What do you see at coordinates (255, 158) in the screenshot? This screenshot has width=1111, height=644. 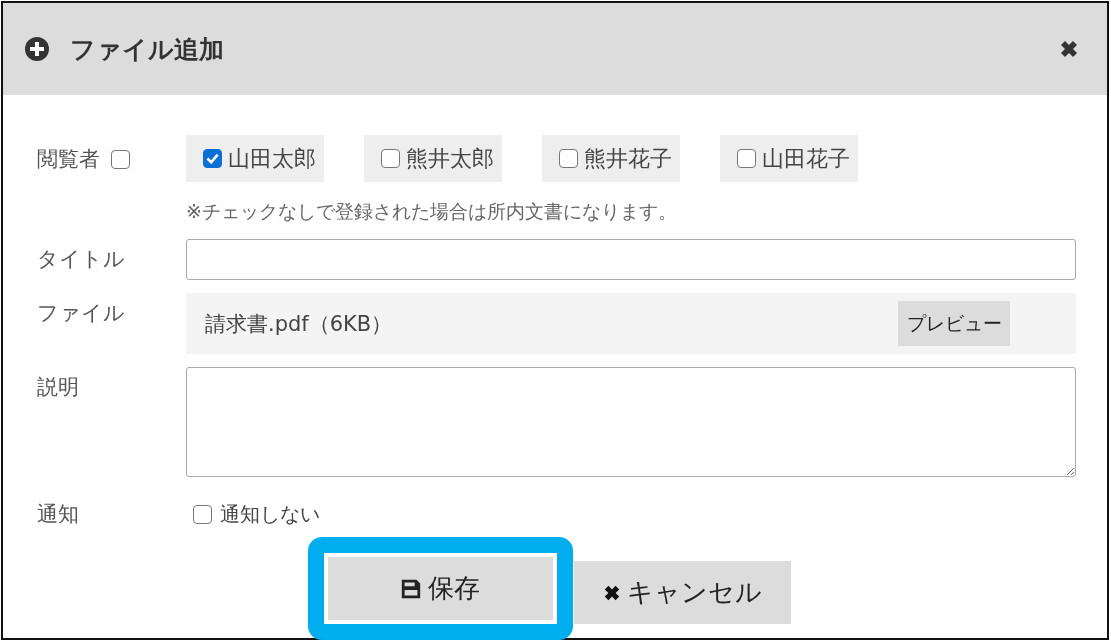 I see `viewer-option: 山田太郎` at bounding box center [255, 158].